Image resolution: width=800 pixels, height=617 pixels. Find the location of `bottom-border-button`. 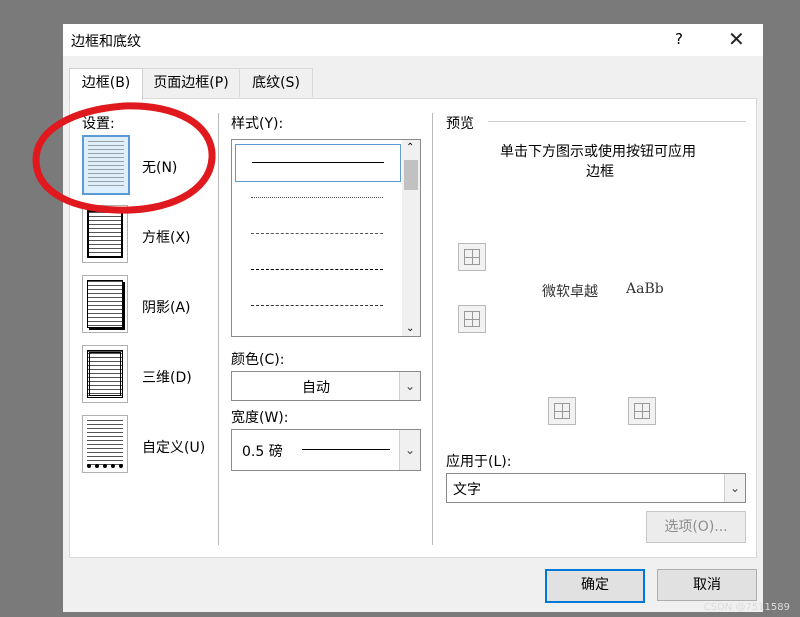

bottom-border-button is located at coordinates (472, 319).